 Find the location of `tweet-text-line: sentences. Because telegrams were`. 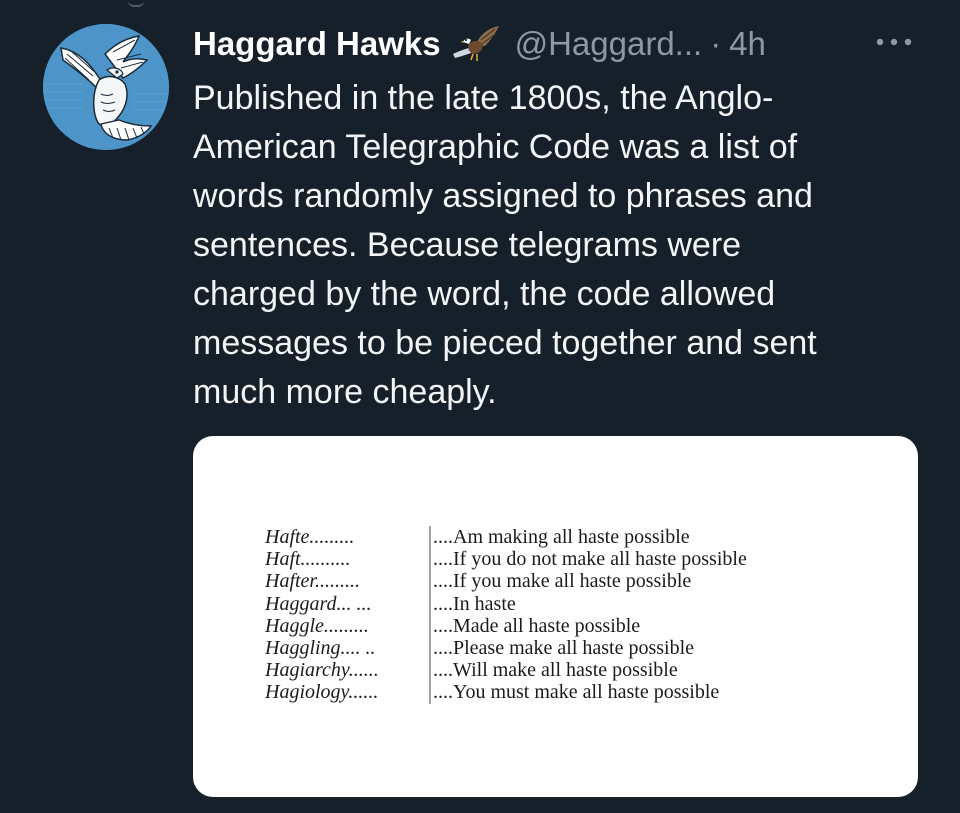

tweet-text-line: sentences. Because telegrams were is located at coordinates (467, 245).